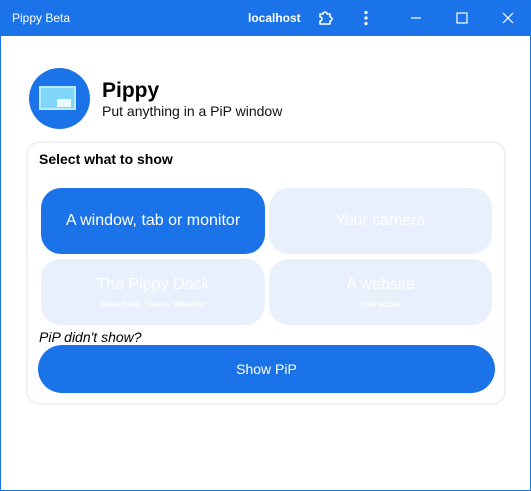 The width and height of the screenshot is (531, 491). I want to click on show-pip-button: Show PiP, so click(266, 369).